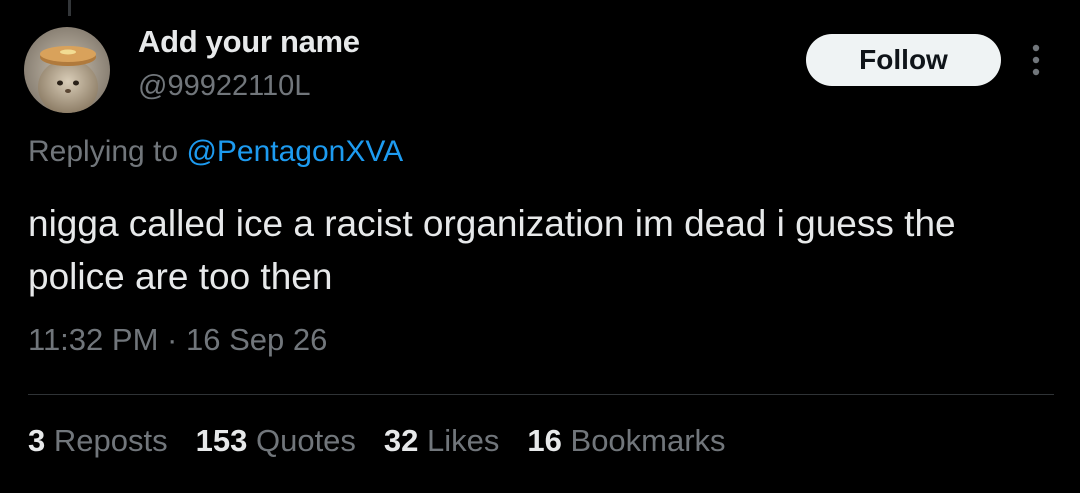 Image resolution: width=1080 pixels, height=493 pixels. What do you see at coordinates (103, 151) in the screenshot?
I see `replying-prefix: Replying to` at bounding box center [103, 151].